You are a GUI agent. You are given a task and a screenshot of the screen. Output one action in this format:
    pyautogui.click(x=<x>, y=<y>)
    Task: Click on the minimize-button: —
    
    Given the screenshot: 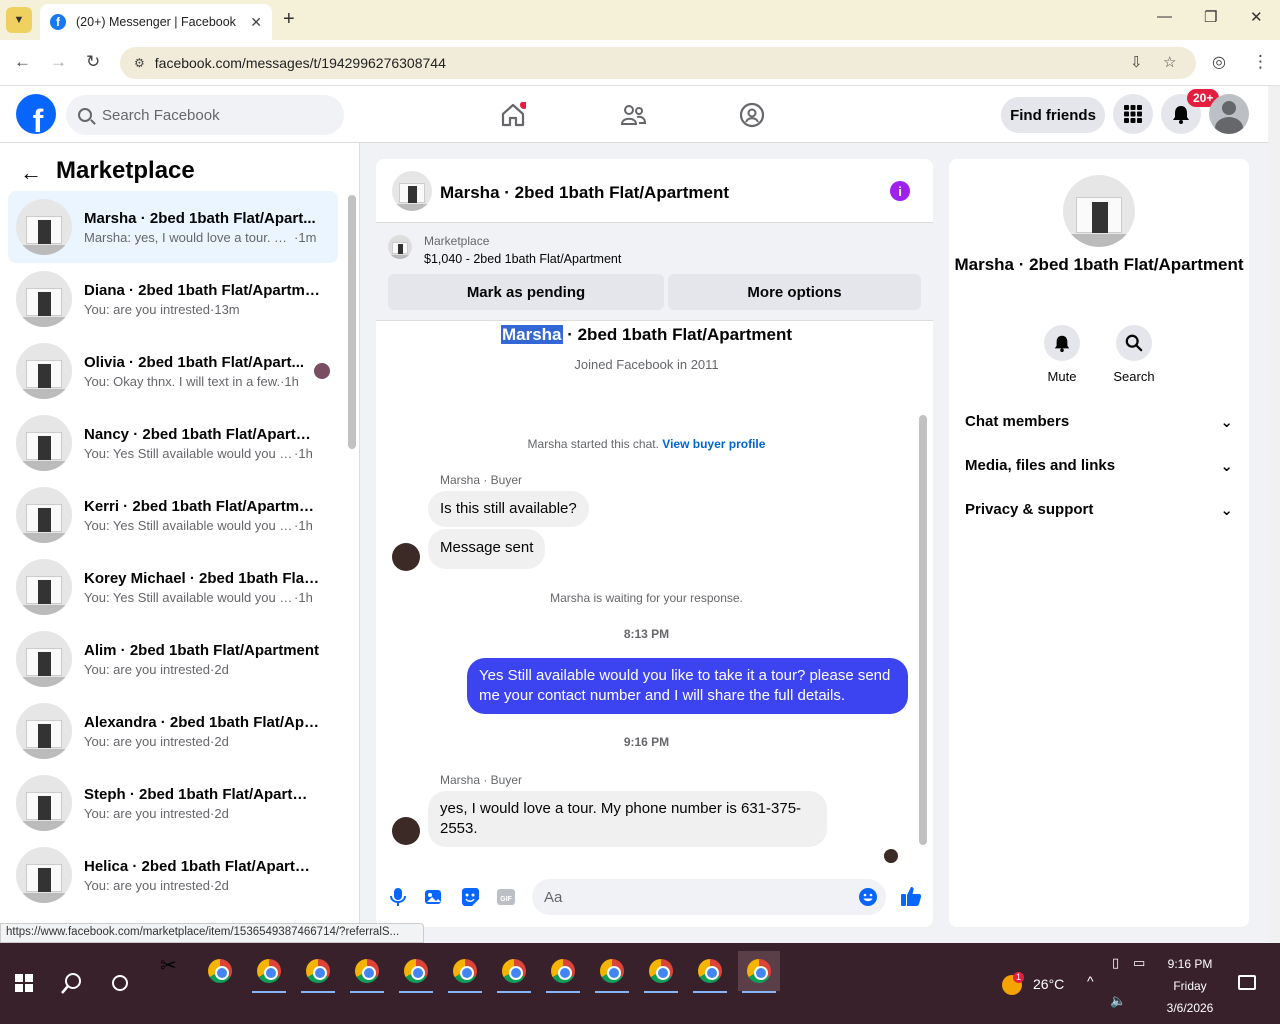 What is the action you would take?
    pyautogui.click(x=1164, y=16)
    